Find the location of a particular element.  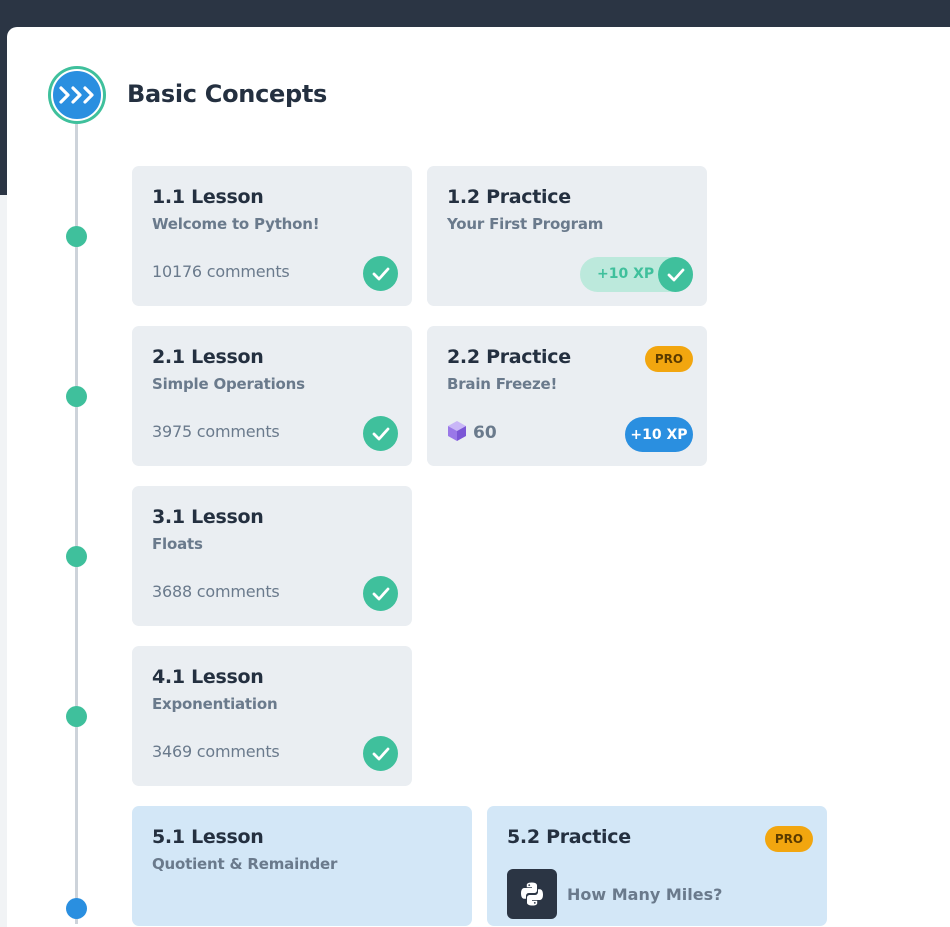

module-icon is located at coordinates (77, 95).